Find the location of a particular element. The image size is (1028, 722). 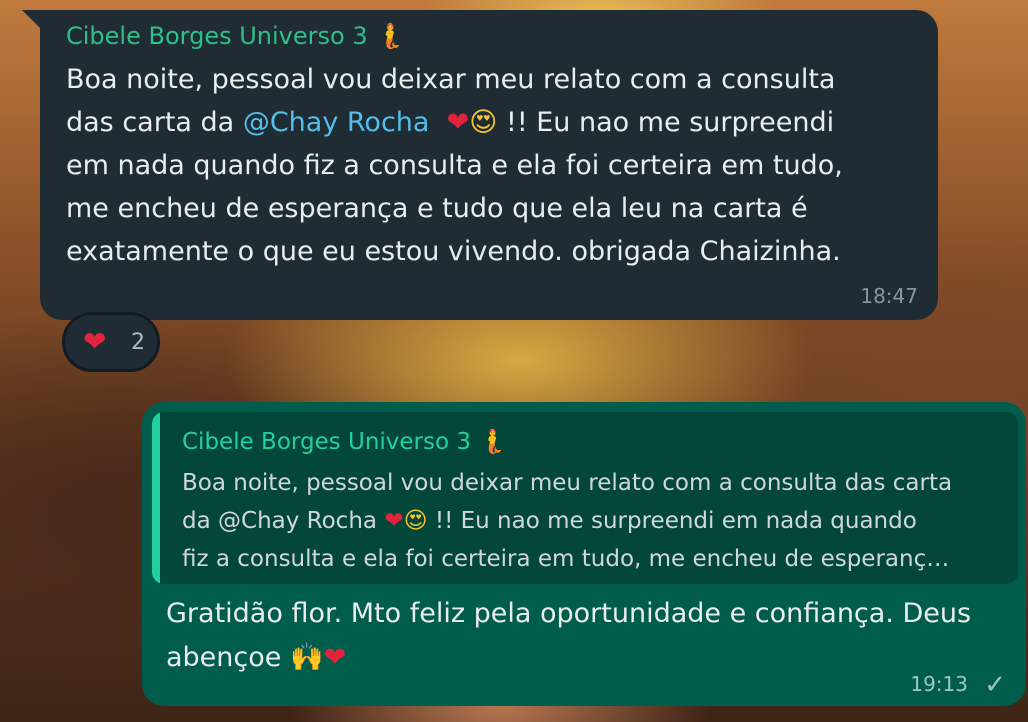

heart-reaction-icon: ❤ is located at coordinates (95, 341).